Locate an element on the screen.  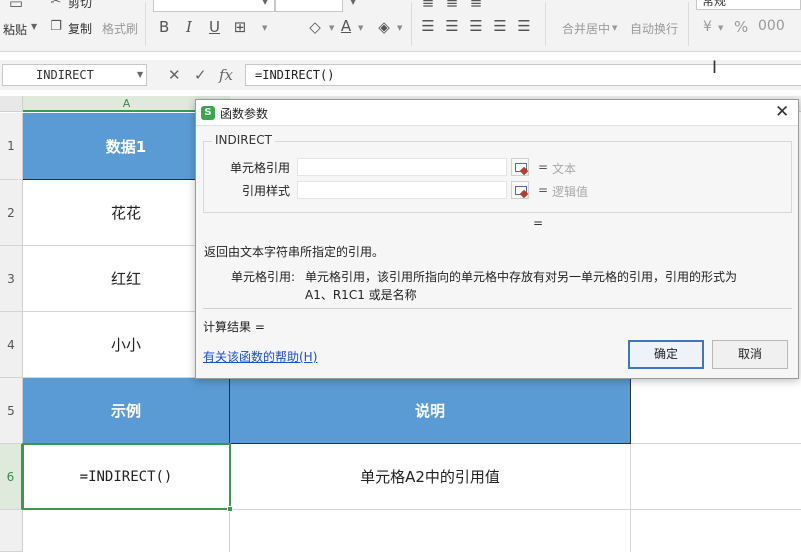
formula-input: =INDIRECT() is located at coordinates (523, 75).